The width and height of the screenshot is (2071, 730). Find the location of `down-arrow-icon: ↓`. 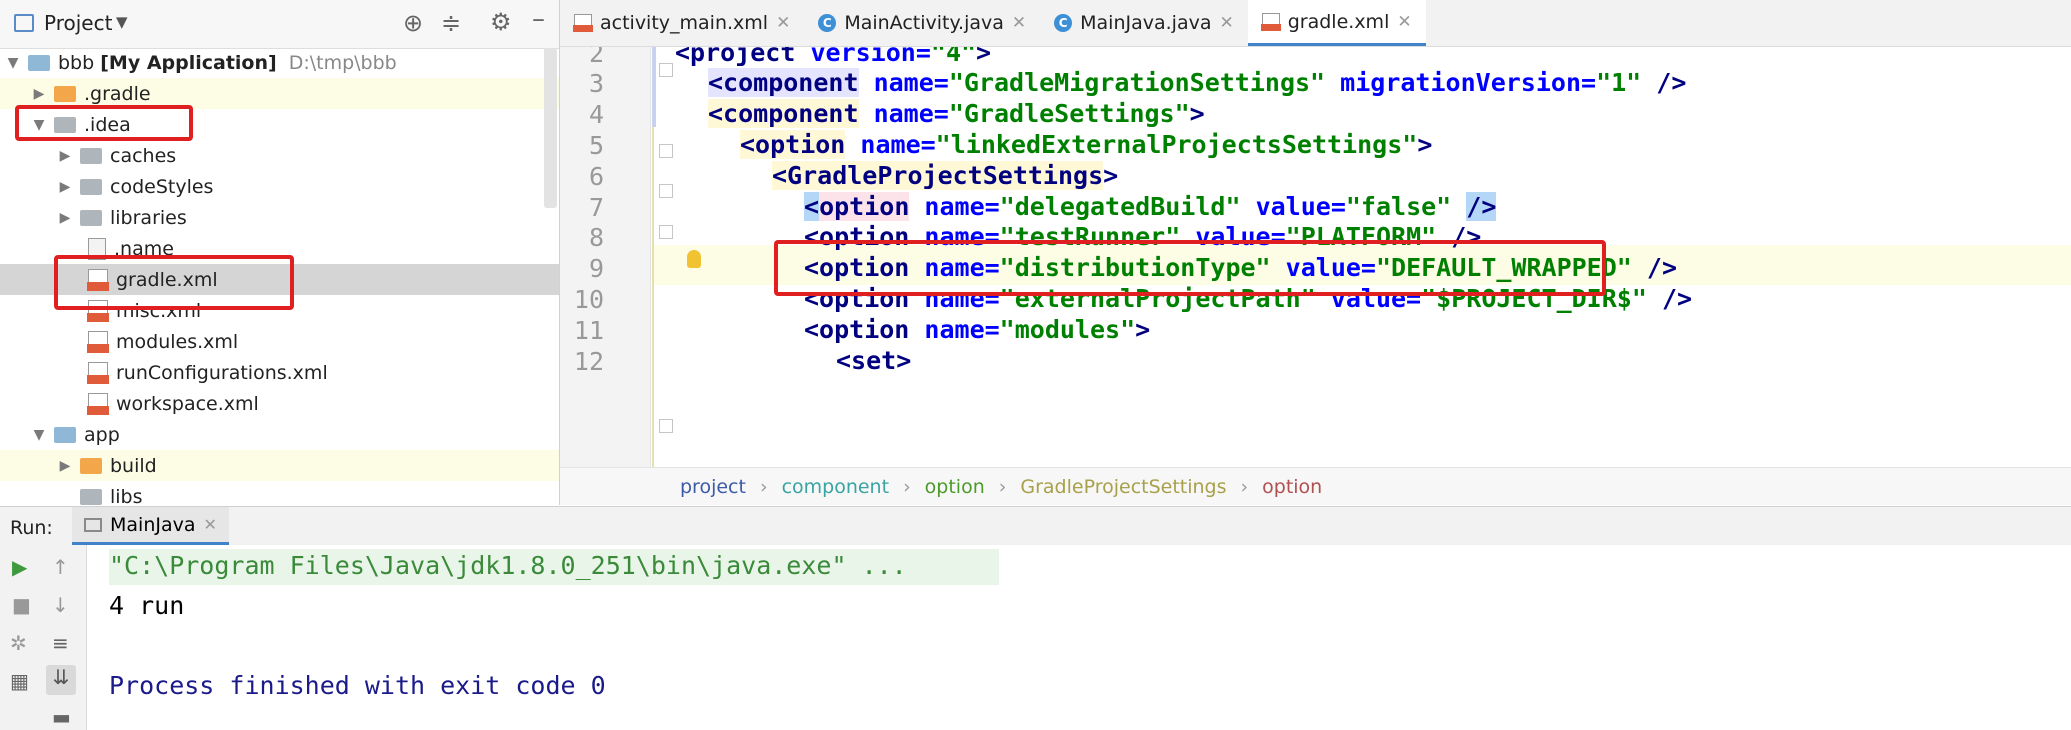

down-arrow-icon: ↓ is located at coordinates (60, 605).